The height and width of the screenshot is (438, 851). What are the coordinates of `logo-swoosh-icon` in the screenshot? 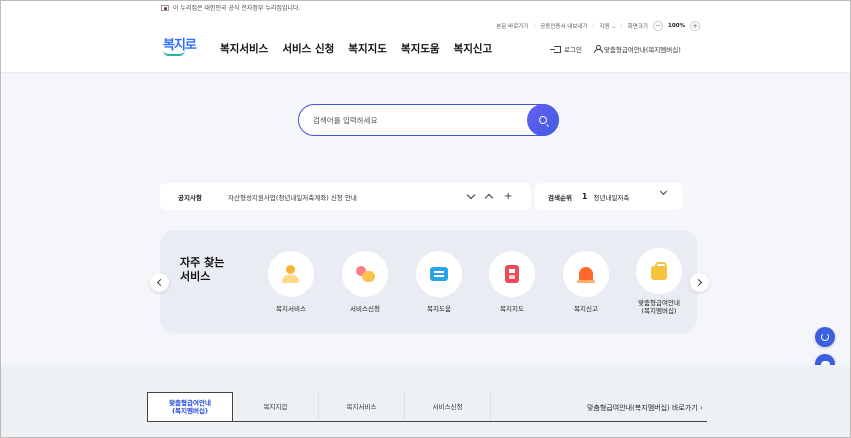 It's located at (174, 53).